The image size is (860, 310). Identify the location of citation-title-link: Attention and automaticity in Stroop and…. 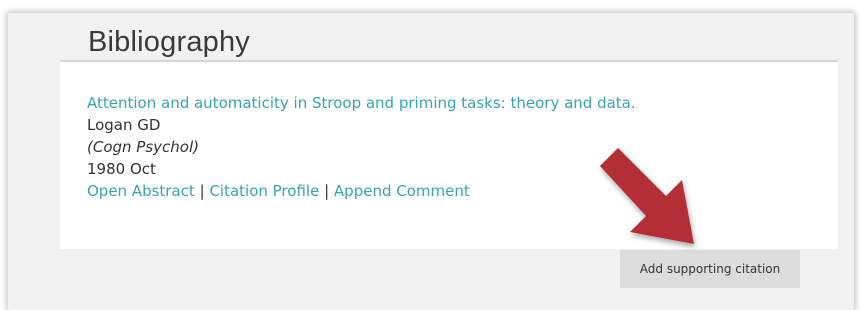
(361, 103).